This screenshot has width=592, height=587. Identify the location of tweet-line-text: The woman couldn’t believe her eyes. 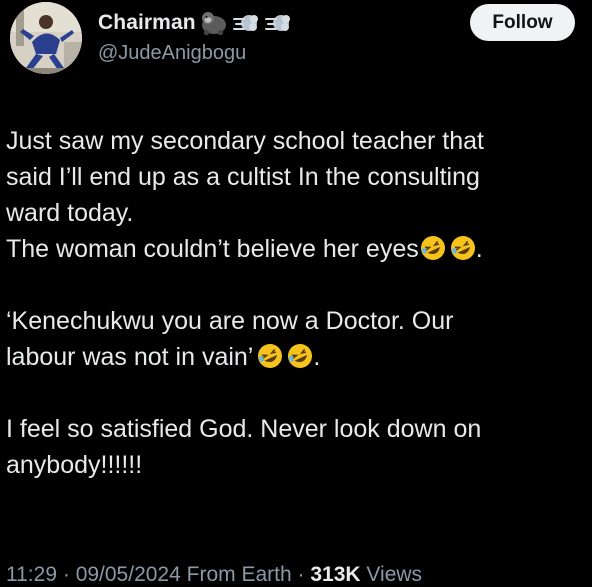
(212, 249).